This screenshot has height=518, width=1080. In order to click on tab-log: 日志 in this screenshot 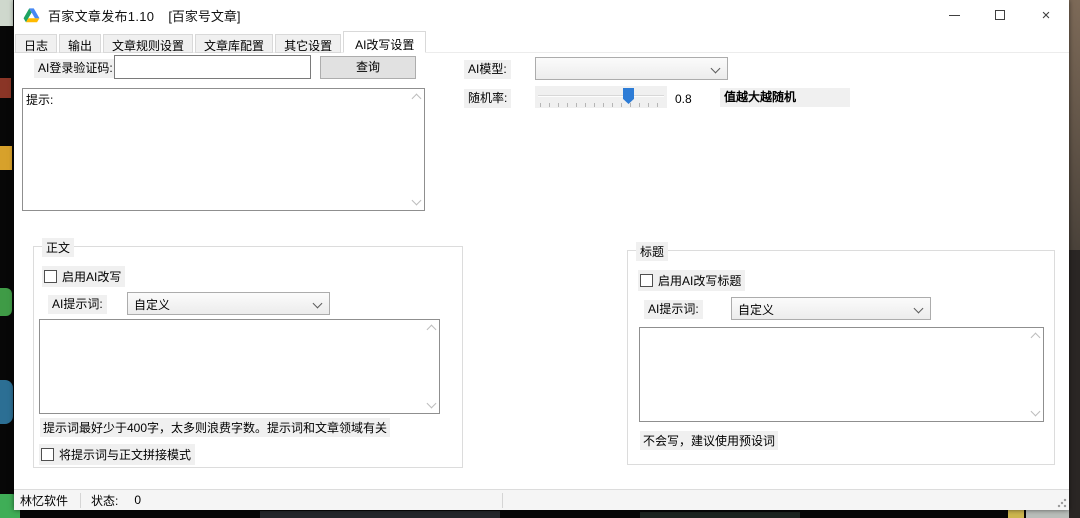, I will do `click(36, 43)`.